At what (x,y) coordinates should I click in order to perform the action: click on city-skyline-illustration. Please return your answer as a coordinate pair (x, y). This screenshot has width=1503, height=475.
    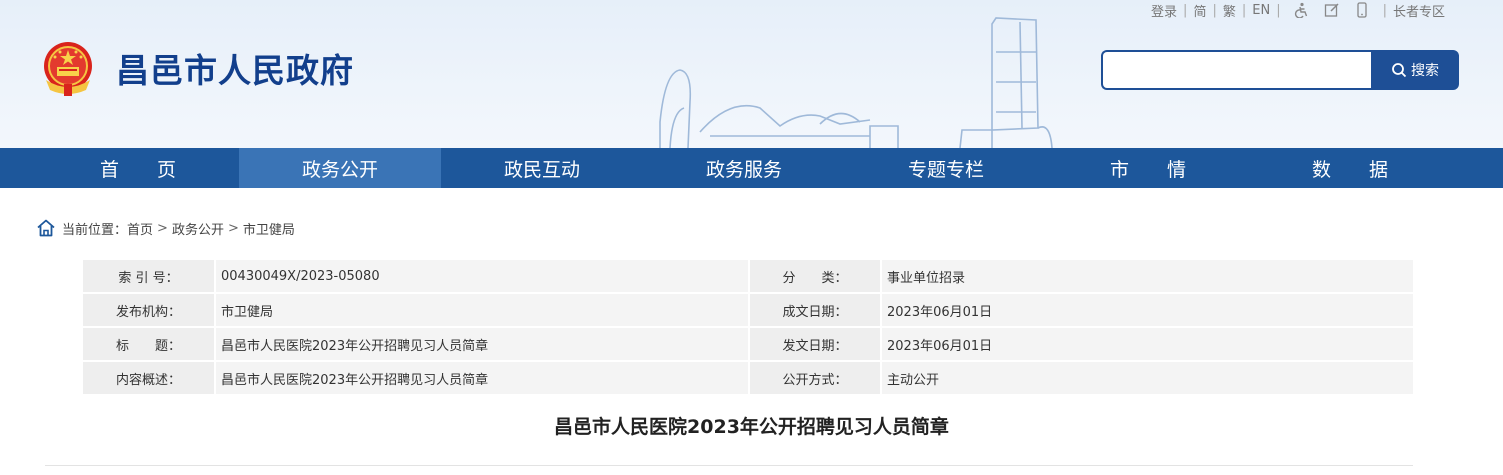
    Looking at the image, I should click on (856, 82).